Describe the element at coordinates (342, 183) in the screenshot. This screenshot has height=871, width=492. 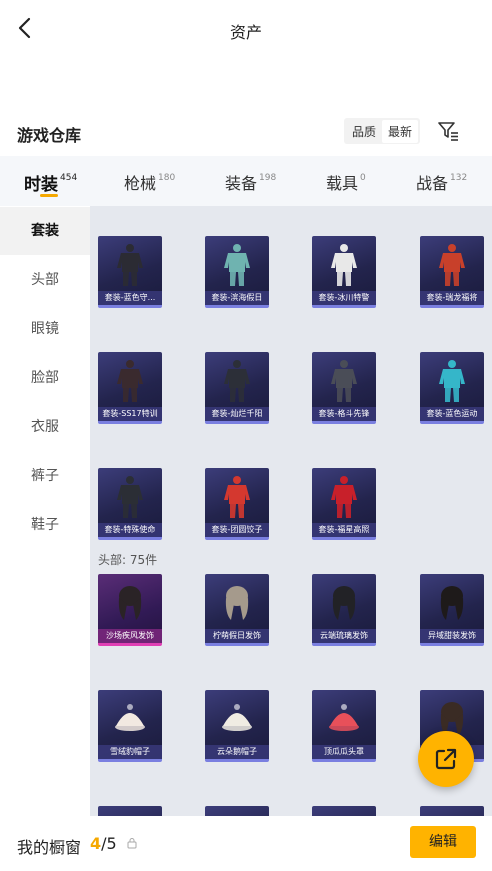
I see `tab-label: 载具` at that location.